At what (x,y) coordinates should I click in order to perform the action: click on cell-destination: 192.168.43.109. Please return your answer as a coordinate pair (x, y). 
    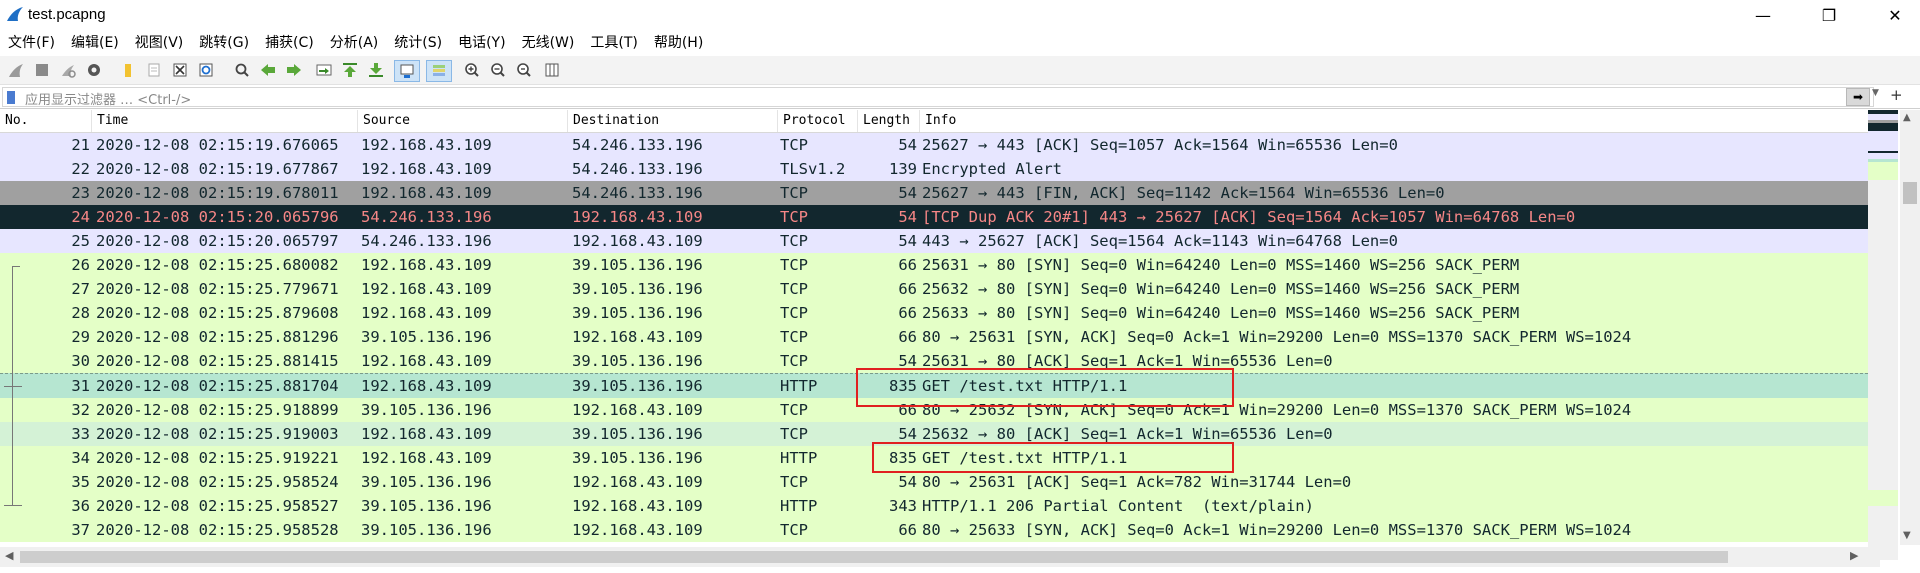
    Looking at the image, I should click on (637, 506).